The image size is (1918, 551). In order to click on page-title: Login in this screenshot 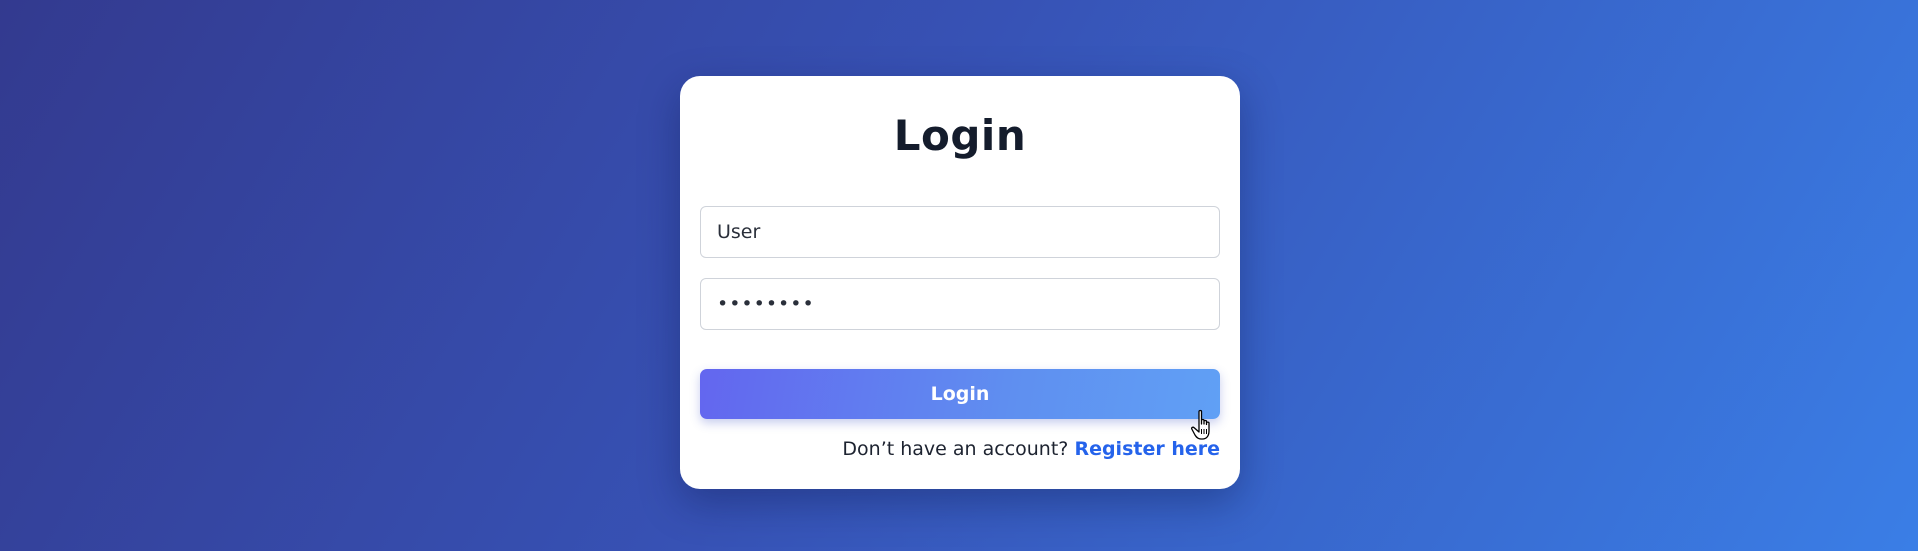, I will do `click(960, 135)`.